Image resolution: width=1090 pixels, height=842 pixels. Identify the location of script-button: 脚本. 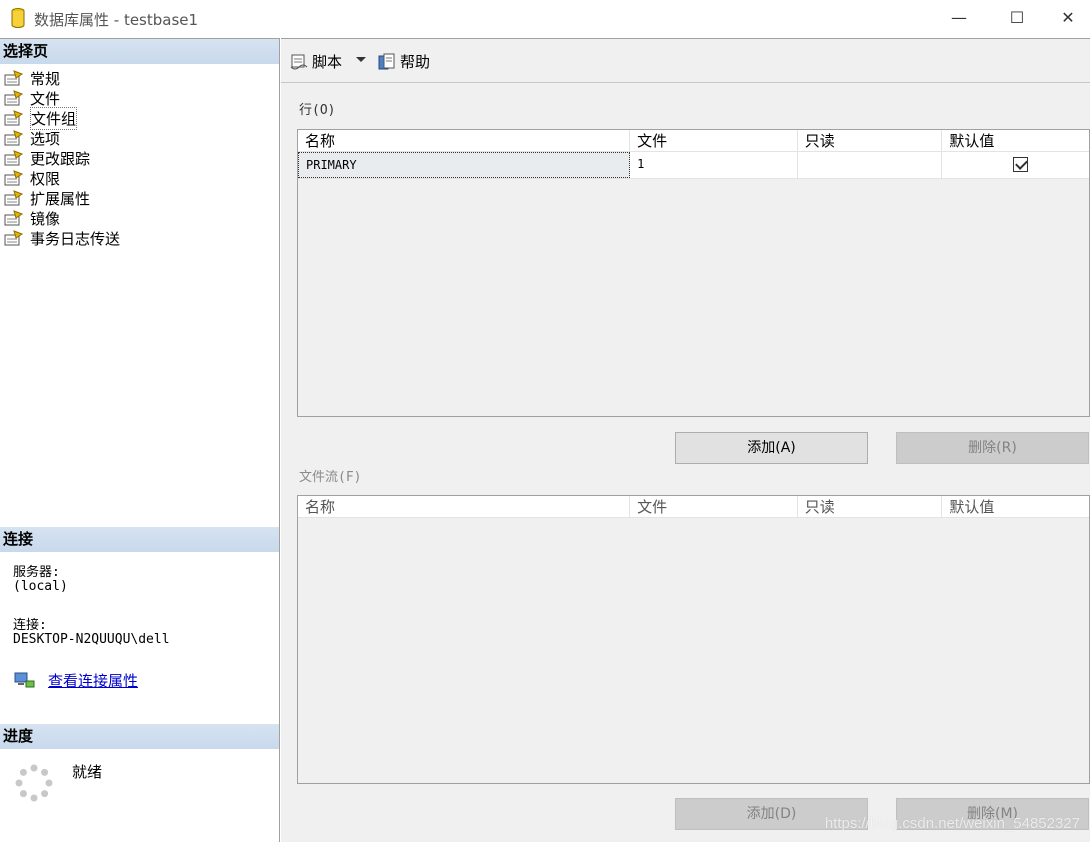
(315, 61).